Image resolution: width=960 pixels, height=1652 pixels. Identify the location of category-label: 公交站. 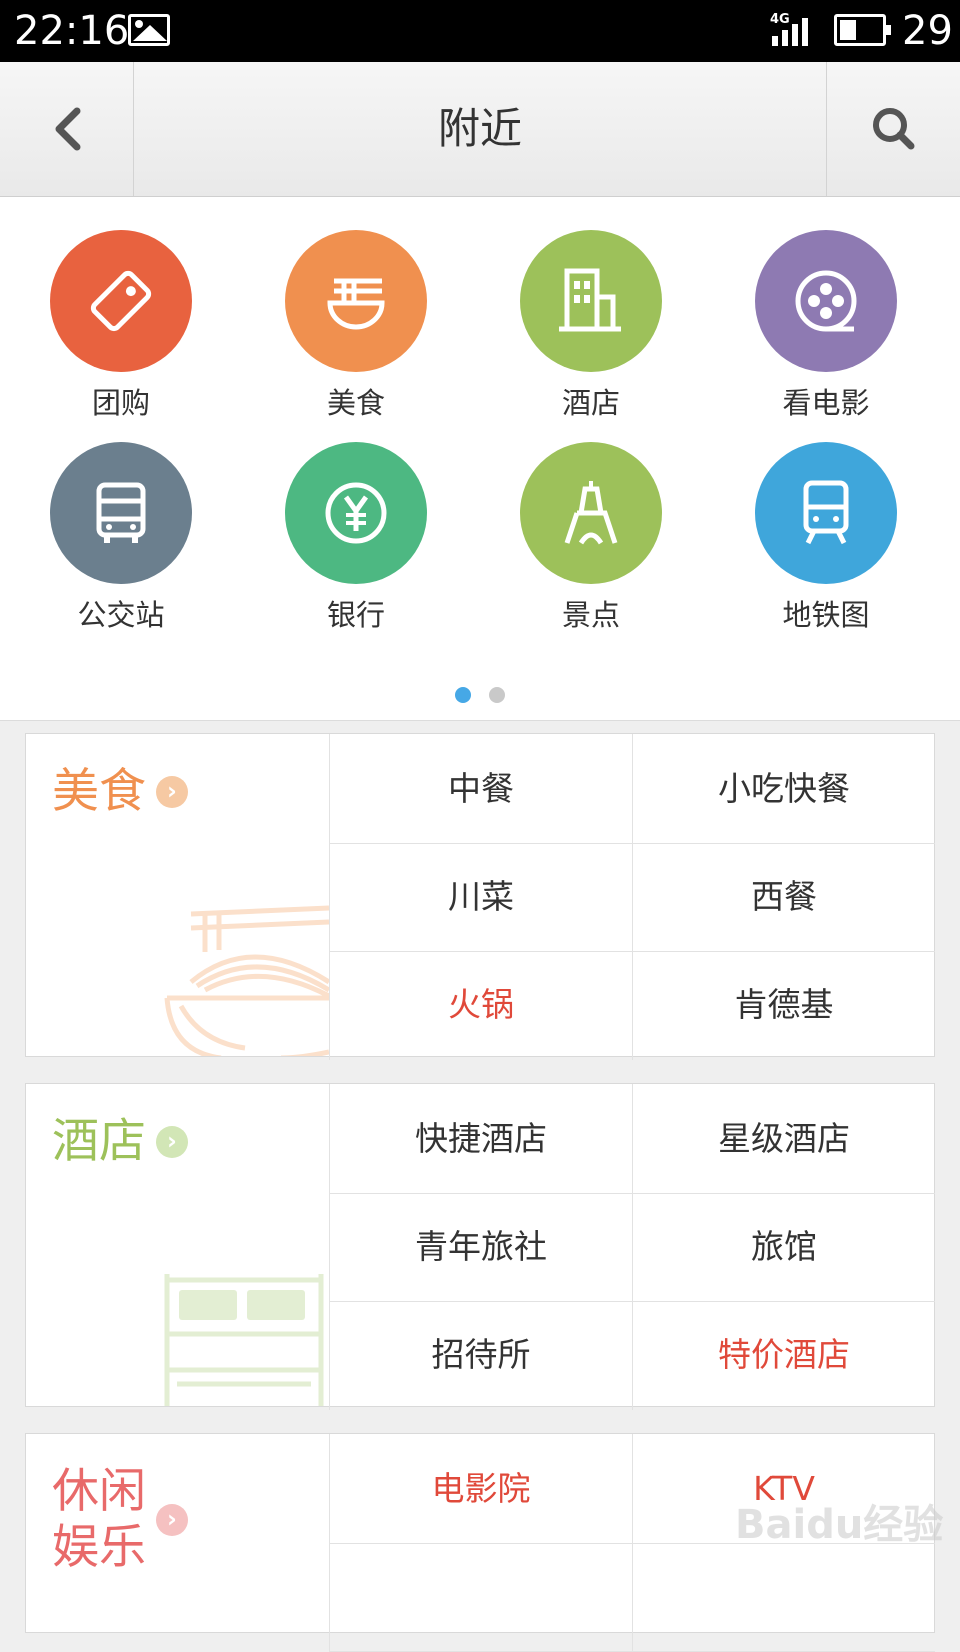
(121, 615).